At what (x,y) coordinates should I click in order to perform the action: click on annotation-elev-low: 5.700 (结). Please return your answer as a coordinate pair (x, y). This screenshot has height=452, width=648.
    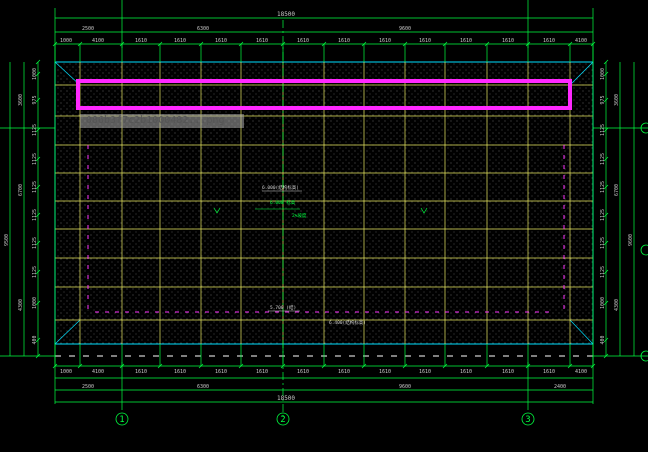
    Looking at the image, I should click on (283, 307).